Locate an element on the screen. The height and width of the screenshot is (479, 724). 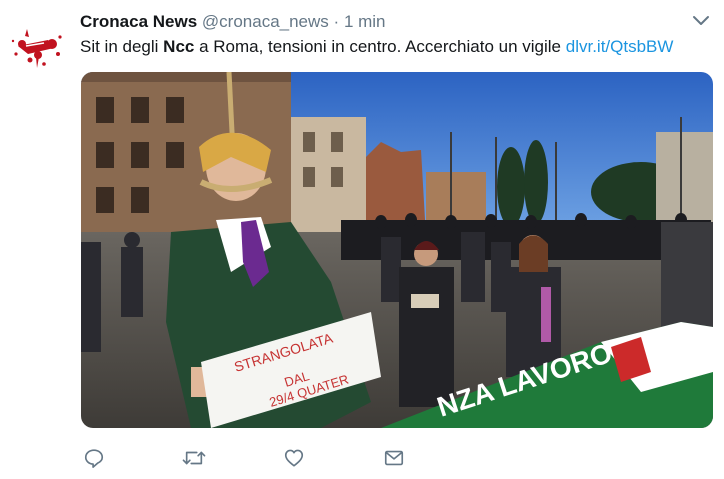
tweet-text-bold: Ncc is located at coordinates (179, 46).